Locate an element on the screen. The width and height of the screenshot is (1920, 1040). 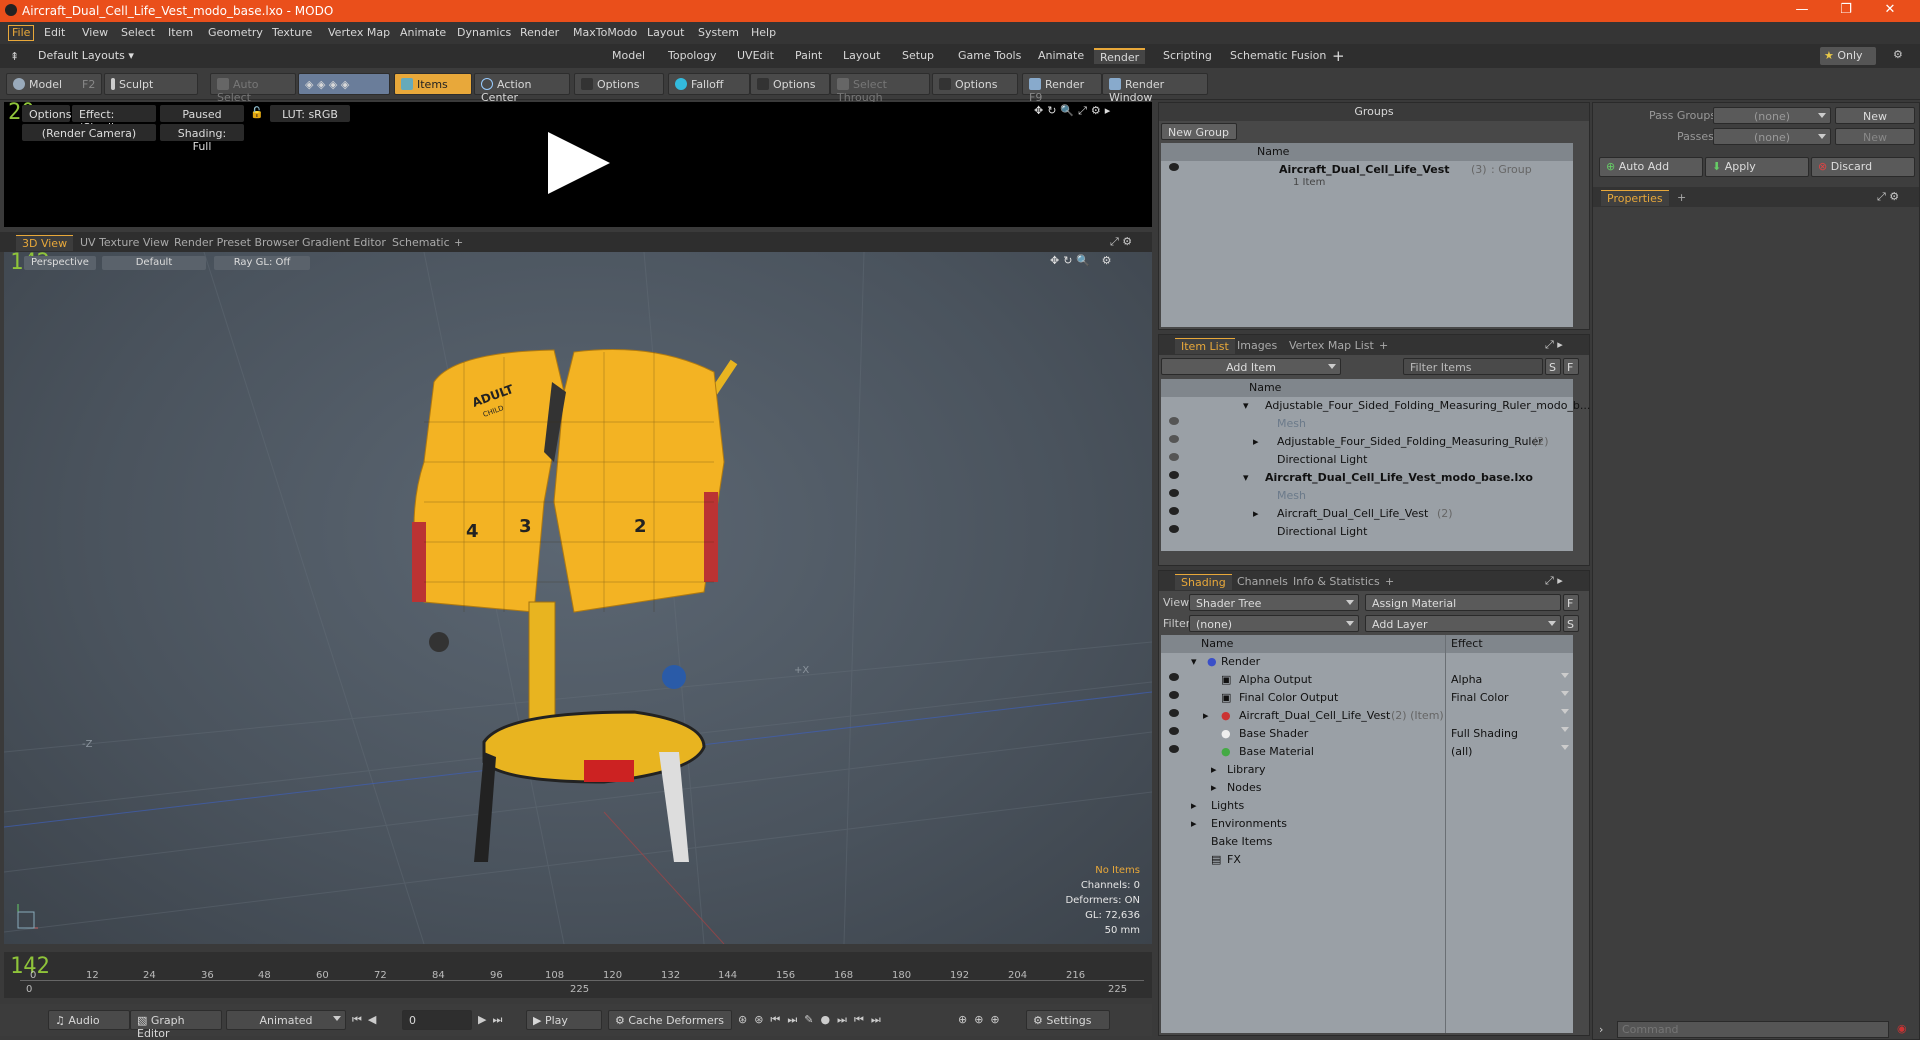
tab-channels: Channels is located at coordinates (1262, 581).